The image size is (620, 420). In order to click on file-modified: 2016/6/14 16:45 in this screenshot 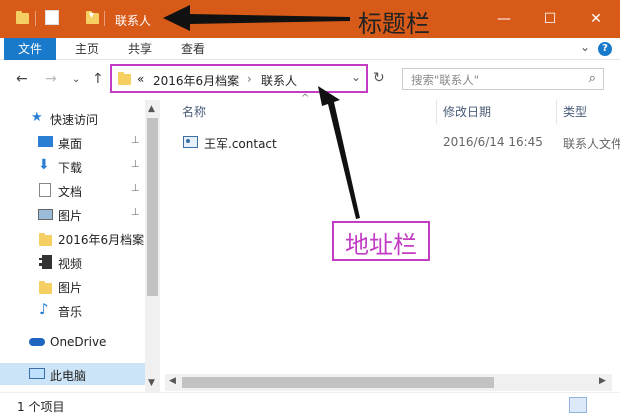, I will do `click(493, 142)`.